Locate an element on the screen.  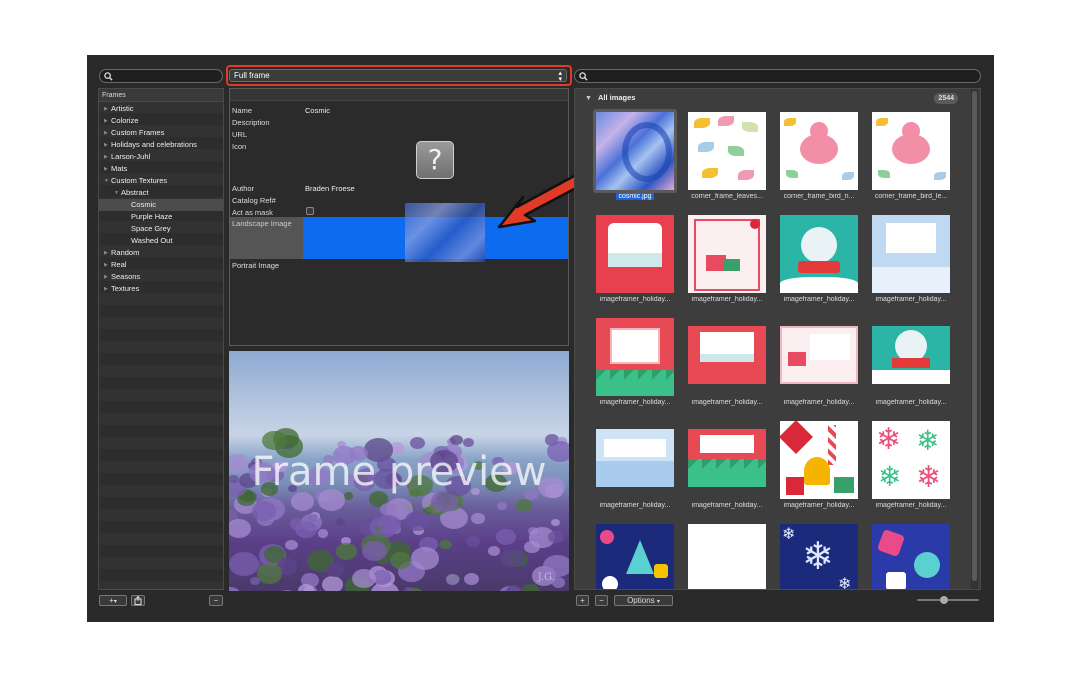
frame-tree-item-label: Larson-Juhl is located at coordinates (131, 156).